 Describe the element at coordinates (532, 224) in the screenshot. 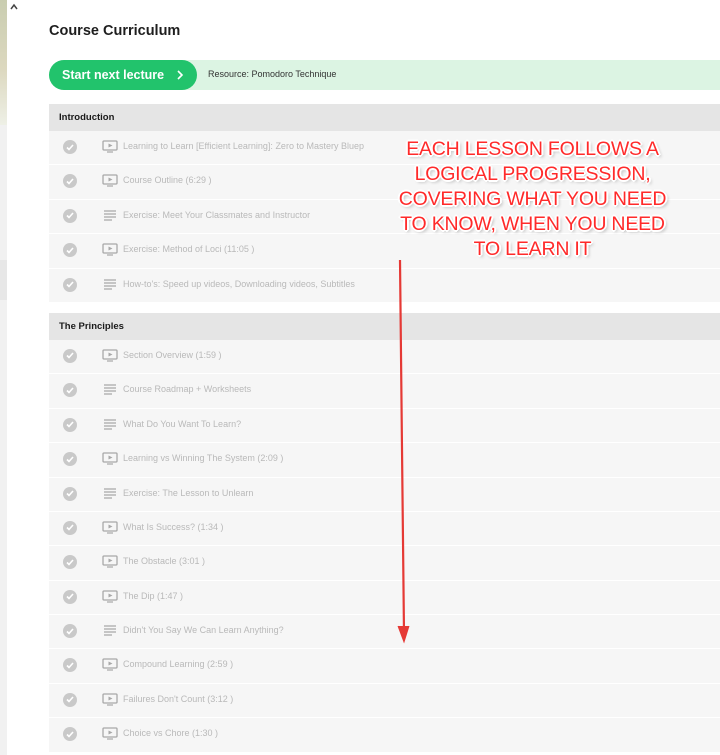

I see `annotation-line: TO KNOW, WHEN YOU NEED` at that location.